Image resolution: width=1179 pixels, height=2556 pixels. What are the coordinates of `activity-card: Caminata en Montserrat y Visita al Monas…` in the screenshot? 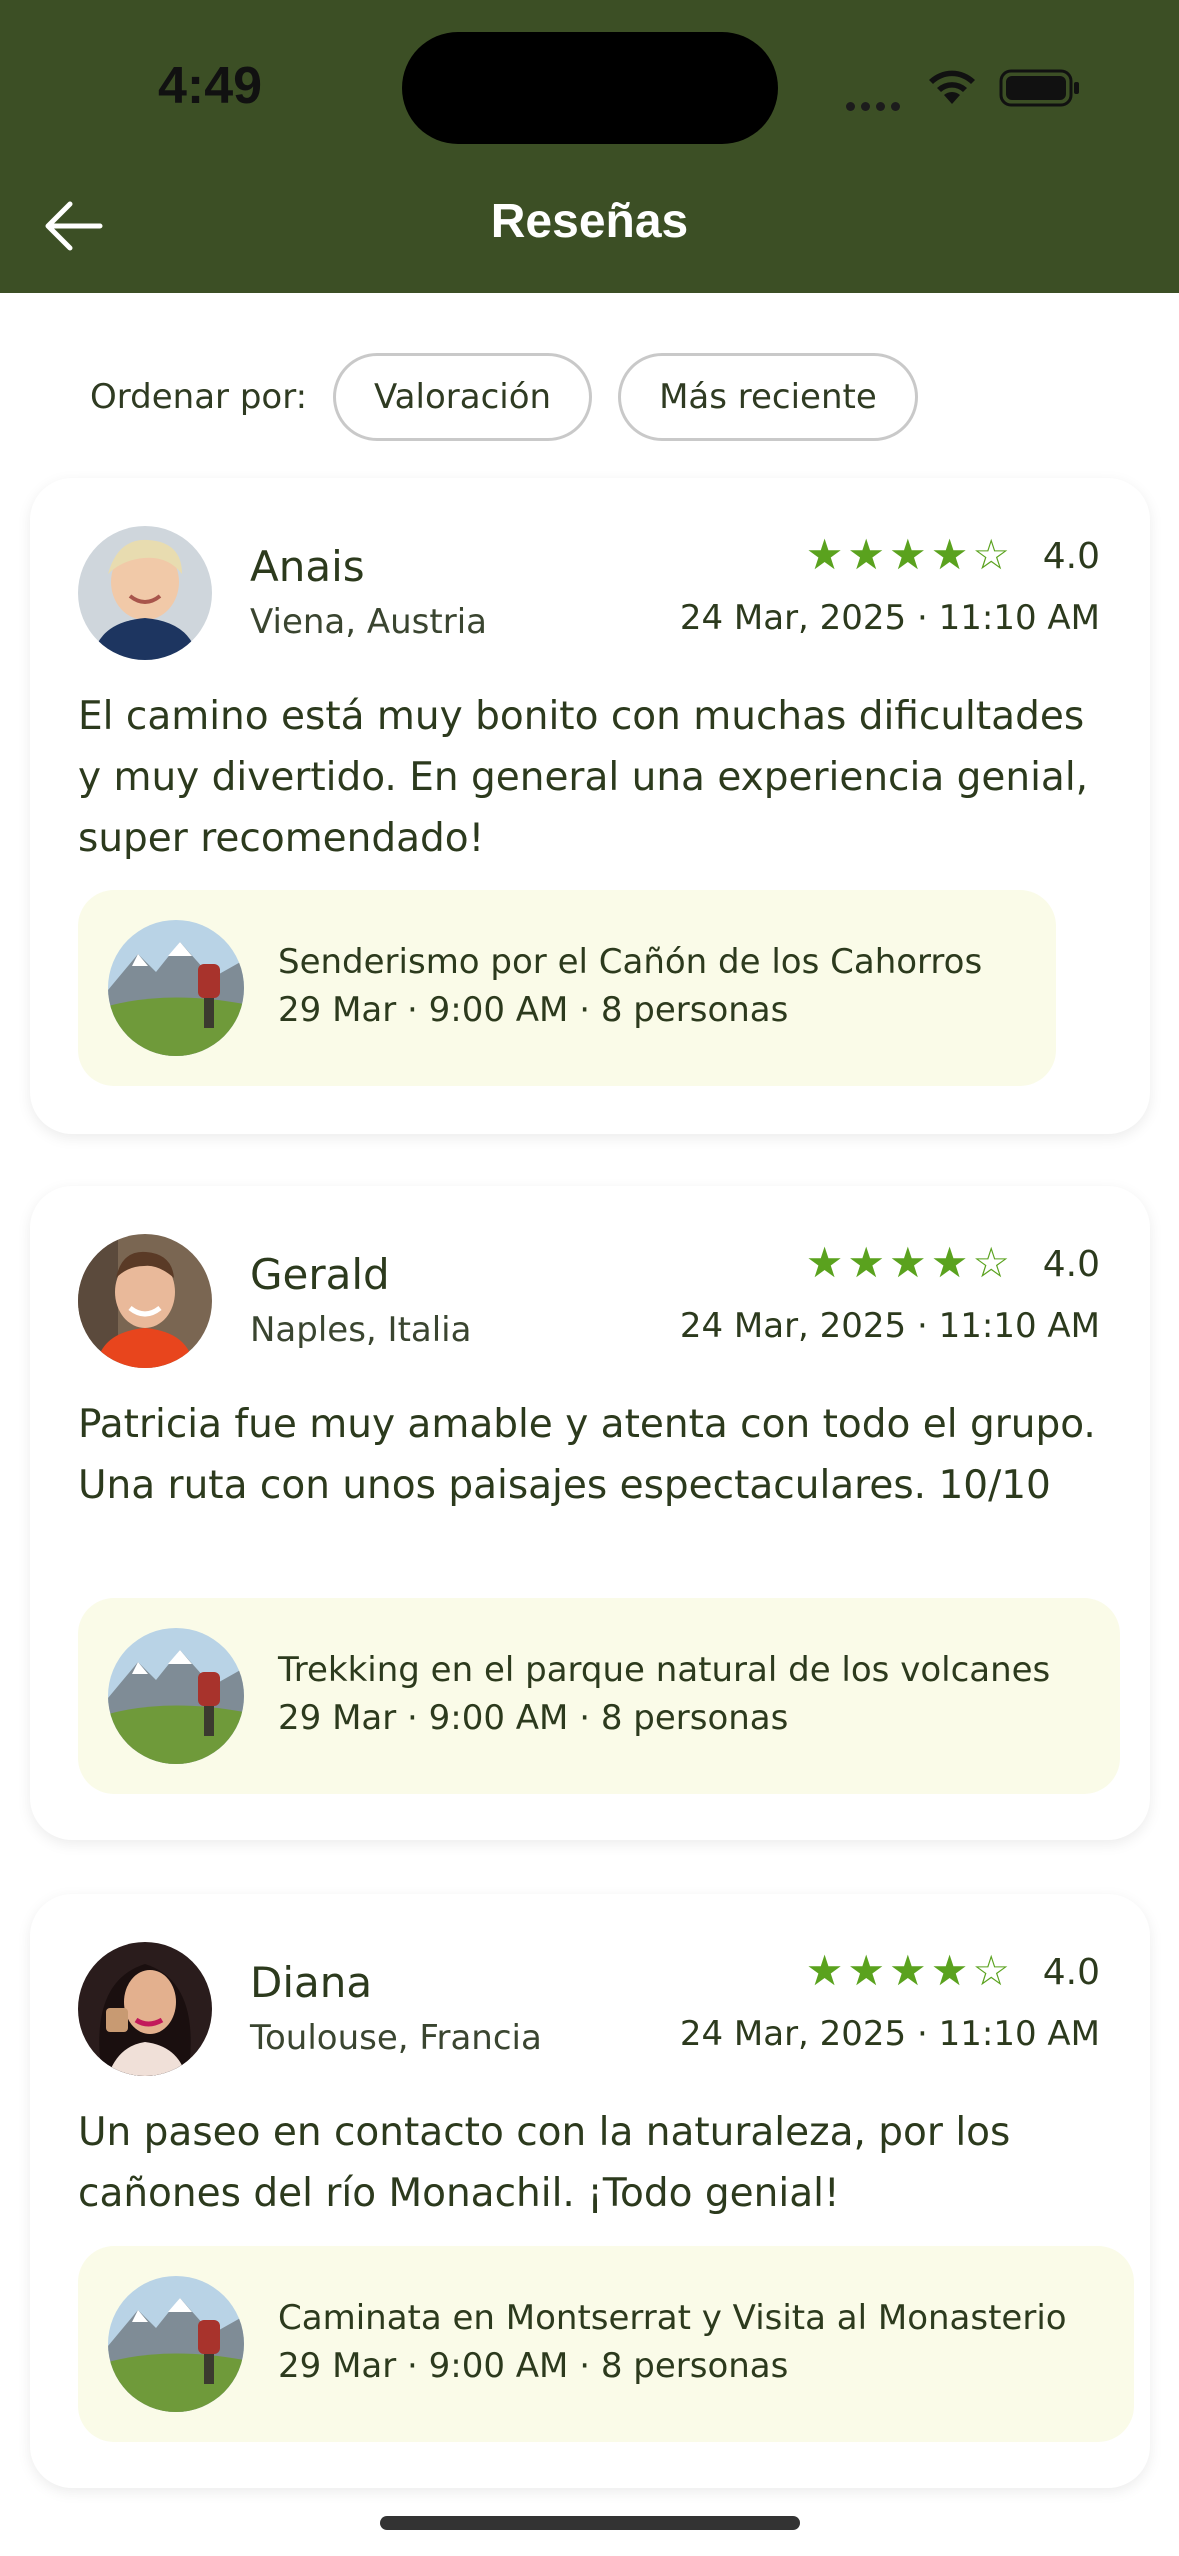 It's located at (606, 2344).